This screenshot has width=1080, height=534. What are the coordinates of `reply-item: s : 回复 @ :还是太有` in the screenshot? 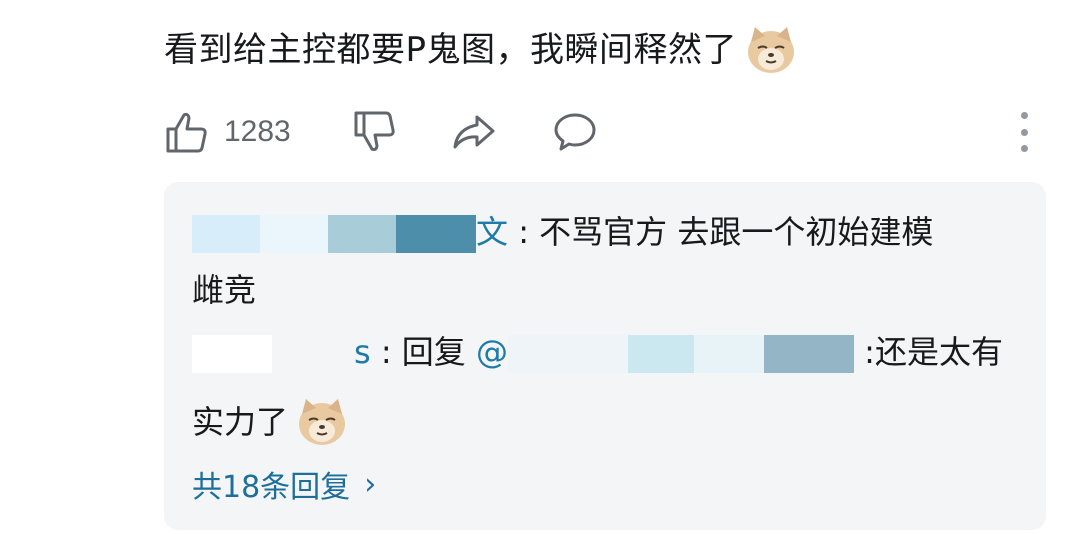 It's located at (597, 352).